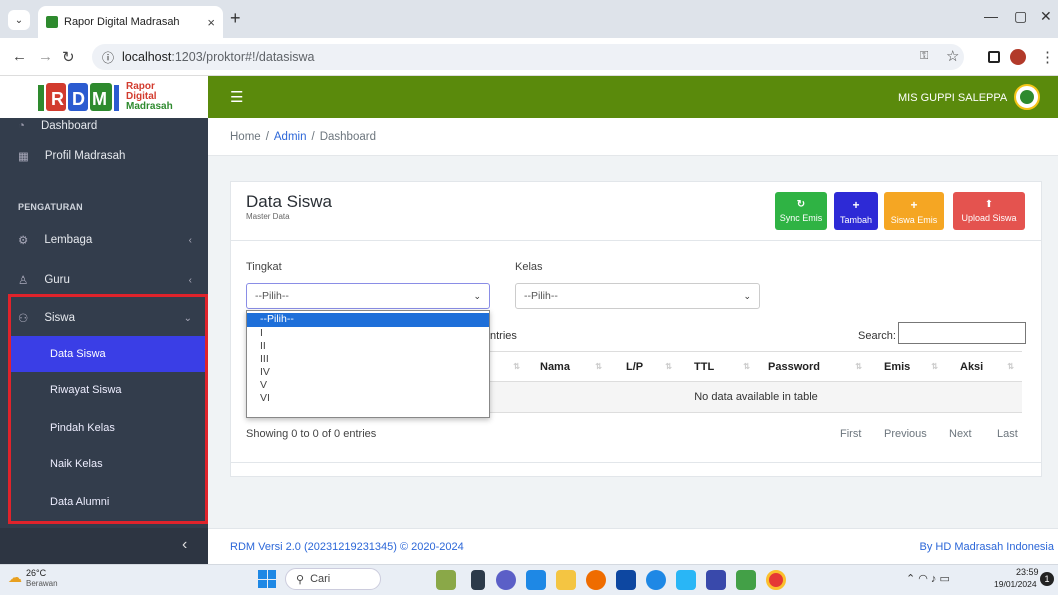 Image resolution: width=1058 pixels, height=595 pixels. I want to click on pagination-first: First, so click(850, 434).